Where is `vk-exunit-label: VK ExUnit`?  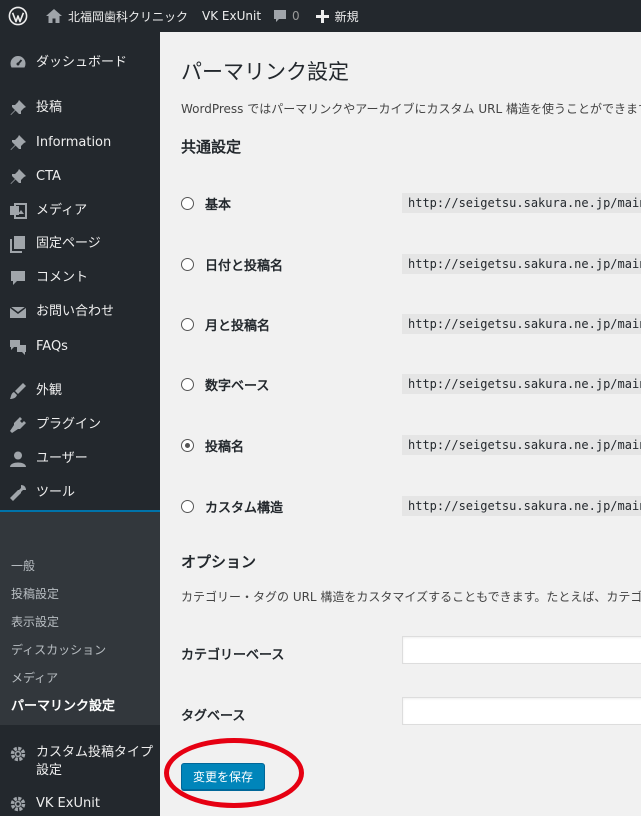 vk-exunit-label: VK ExUnit is located at coordinates (232, 16).